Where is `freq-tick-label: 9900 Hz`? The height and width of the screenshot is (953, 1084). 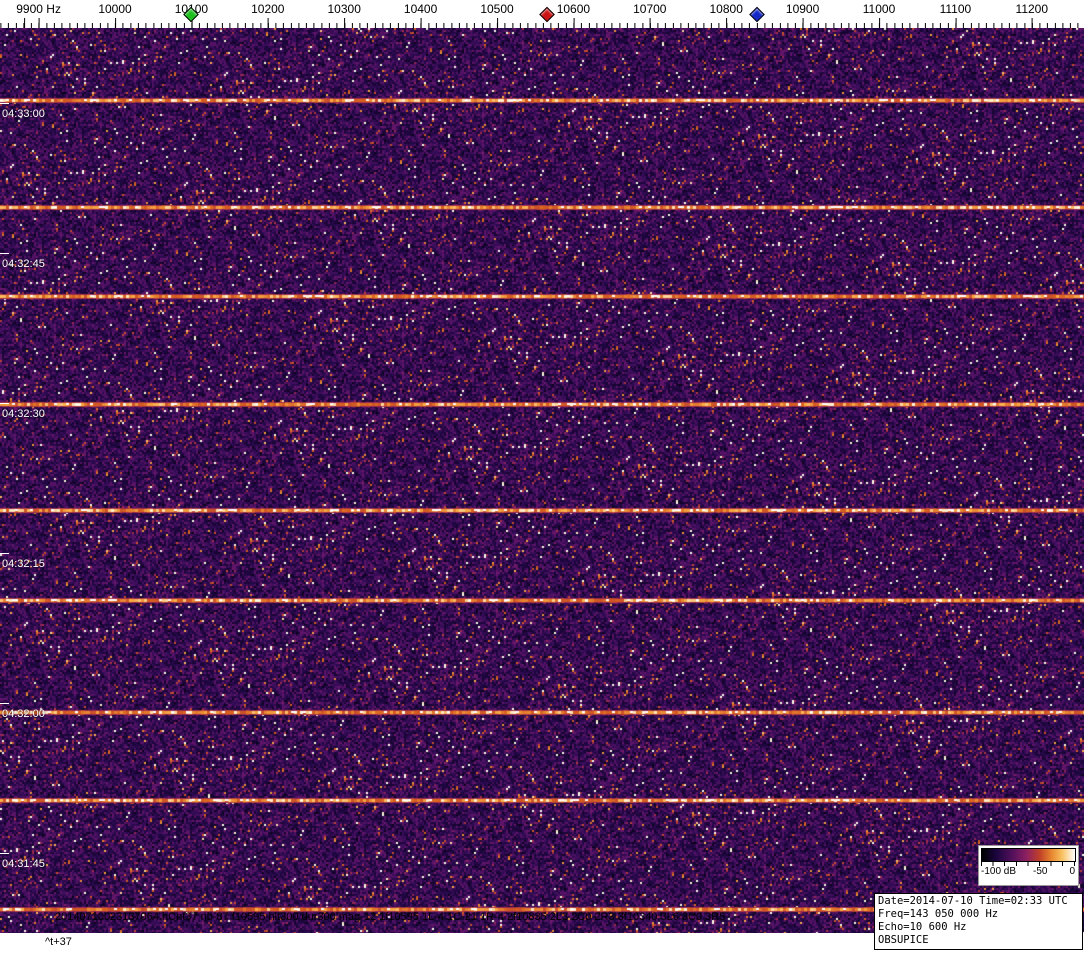 freq-tick-label: 9900 Hz is located at coordinates (38, 9).